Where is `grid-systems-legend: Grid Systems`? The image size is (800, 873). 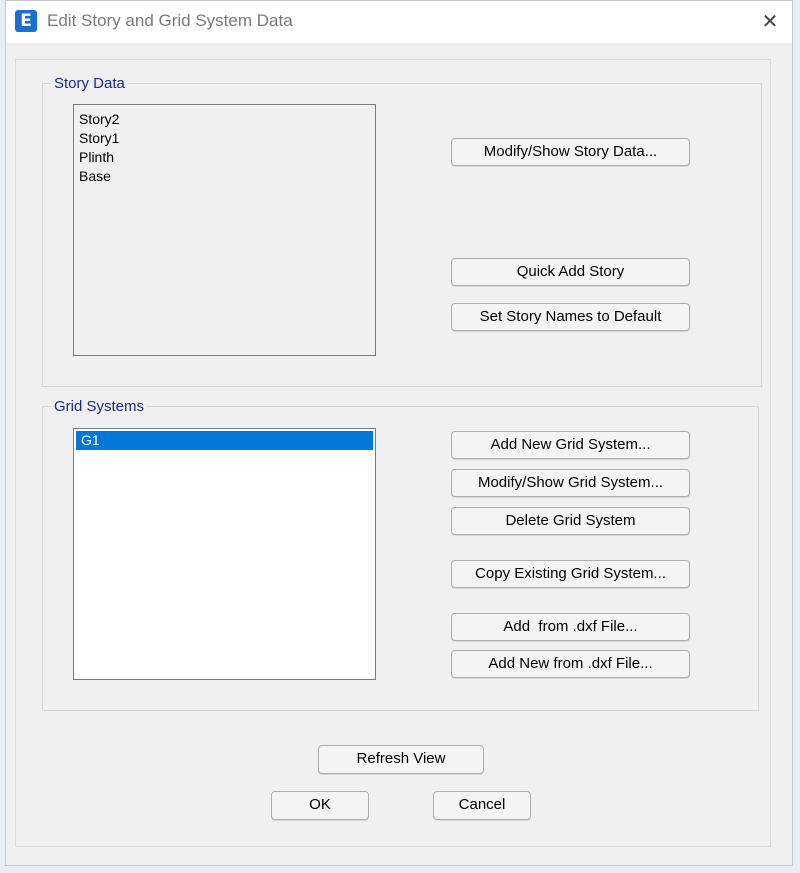 grid-systems-legend: Grid Systems is located at coordinates (99, 406).